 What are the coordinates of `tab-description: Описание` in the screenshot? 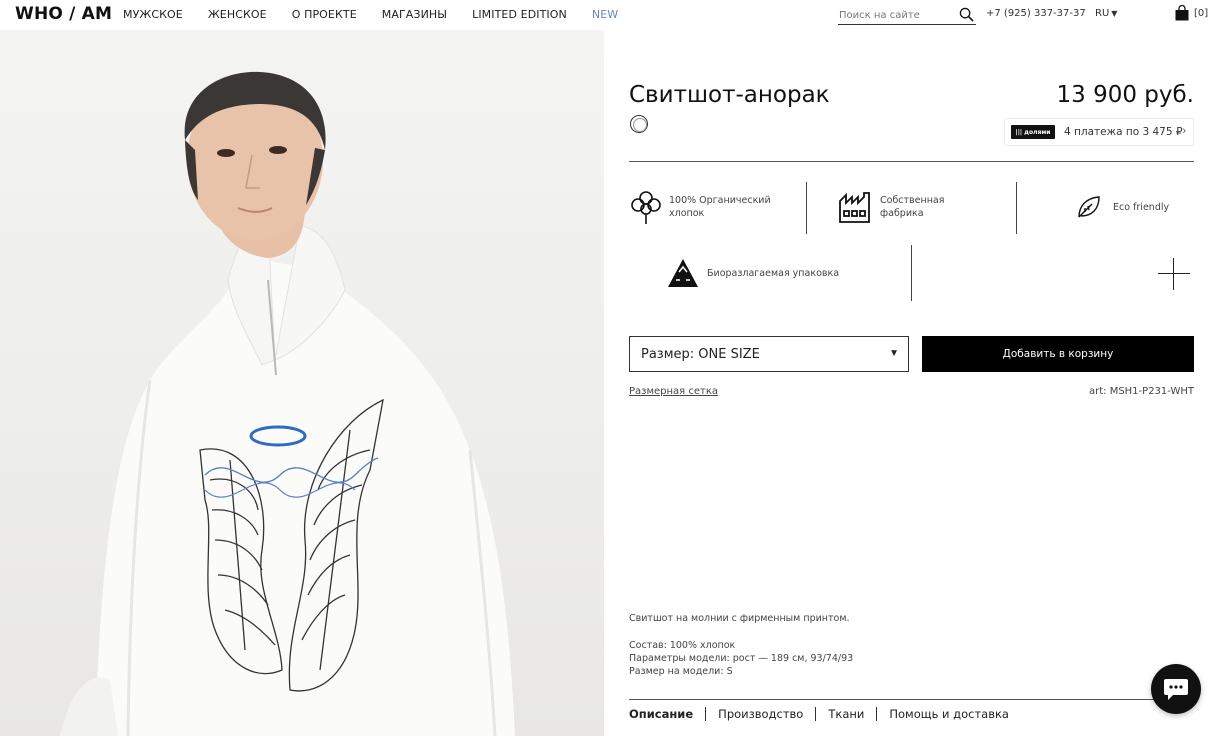 It's located at (661, 714).